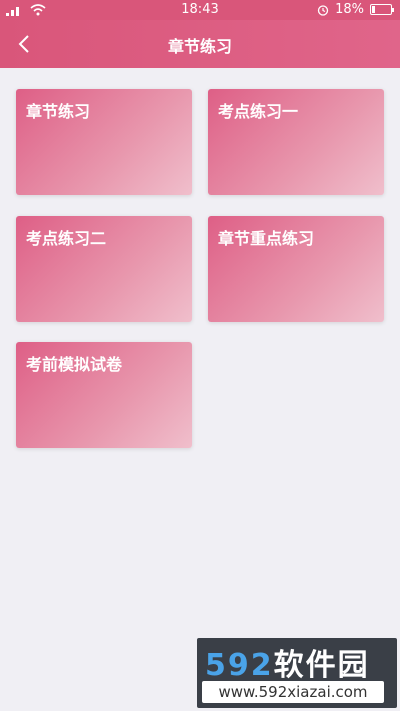  I want to click on card-label: 章节重点练习, so click(266, 238).